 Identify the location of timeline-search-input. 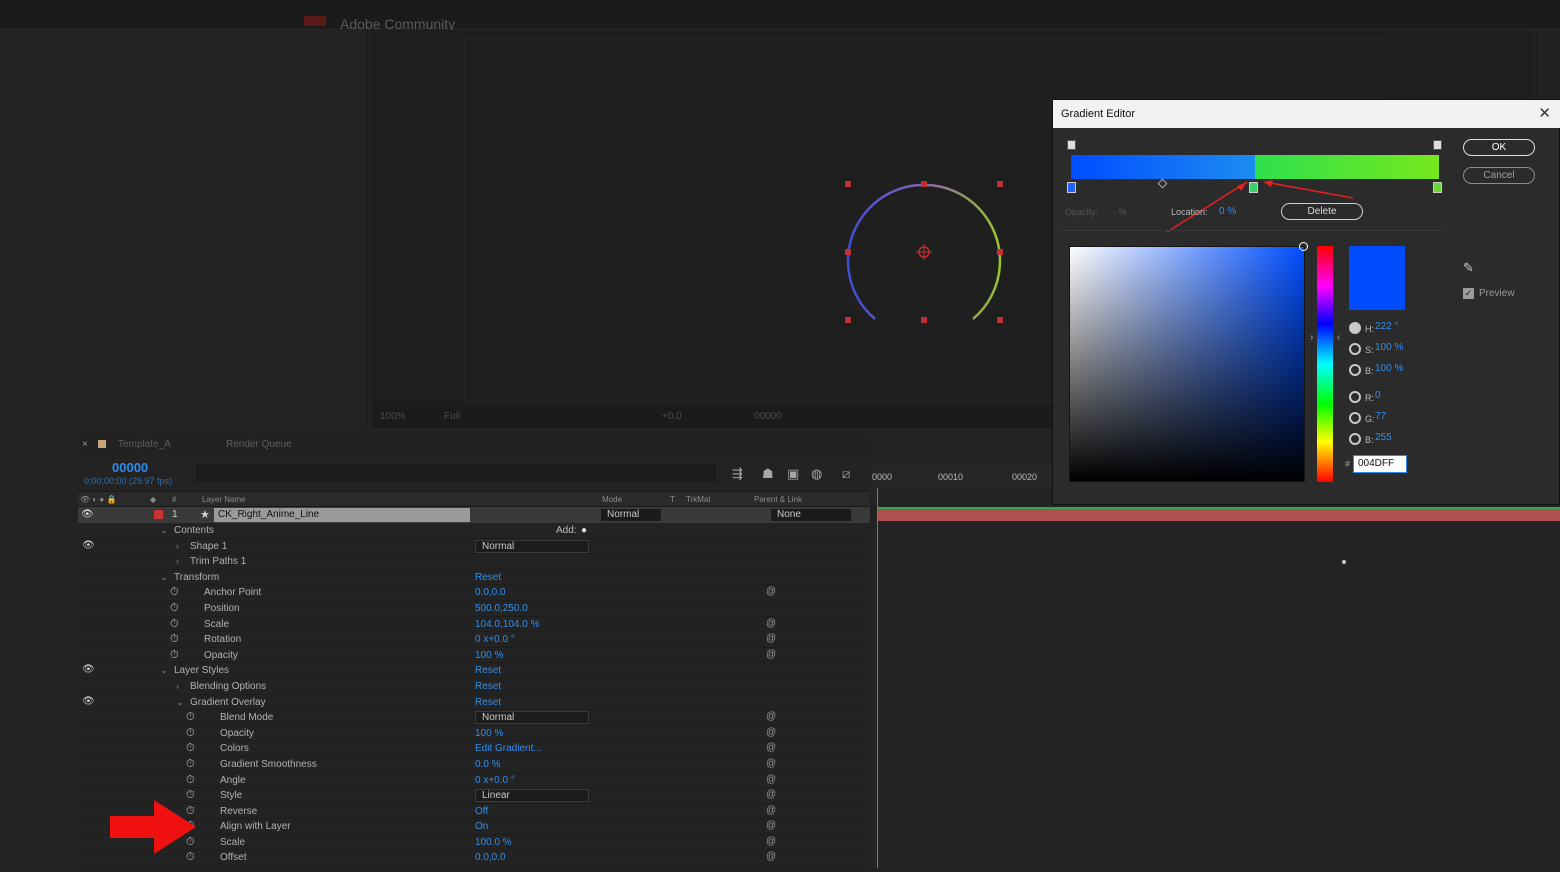
(456, 473).